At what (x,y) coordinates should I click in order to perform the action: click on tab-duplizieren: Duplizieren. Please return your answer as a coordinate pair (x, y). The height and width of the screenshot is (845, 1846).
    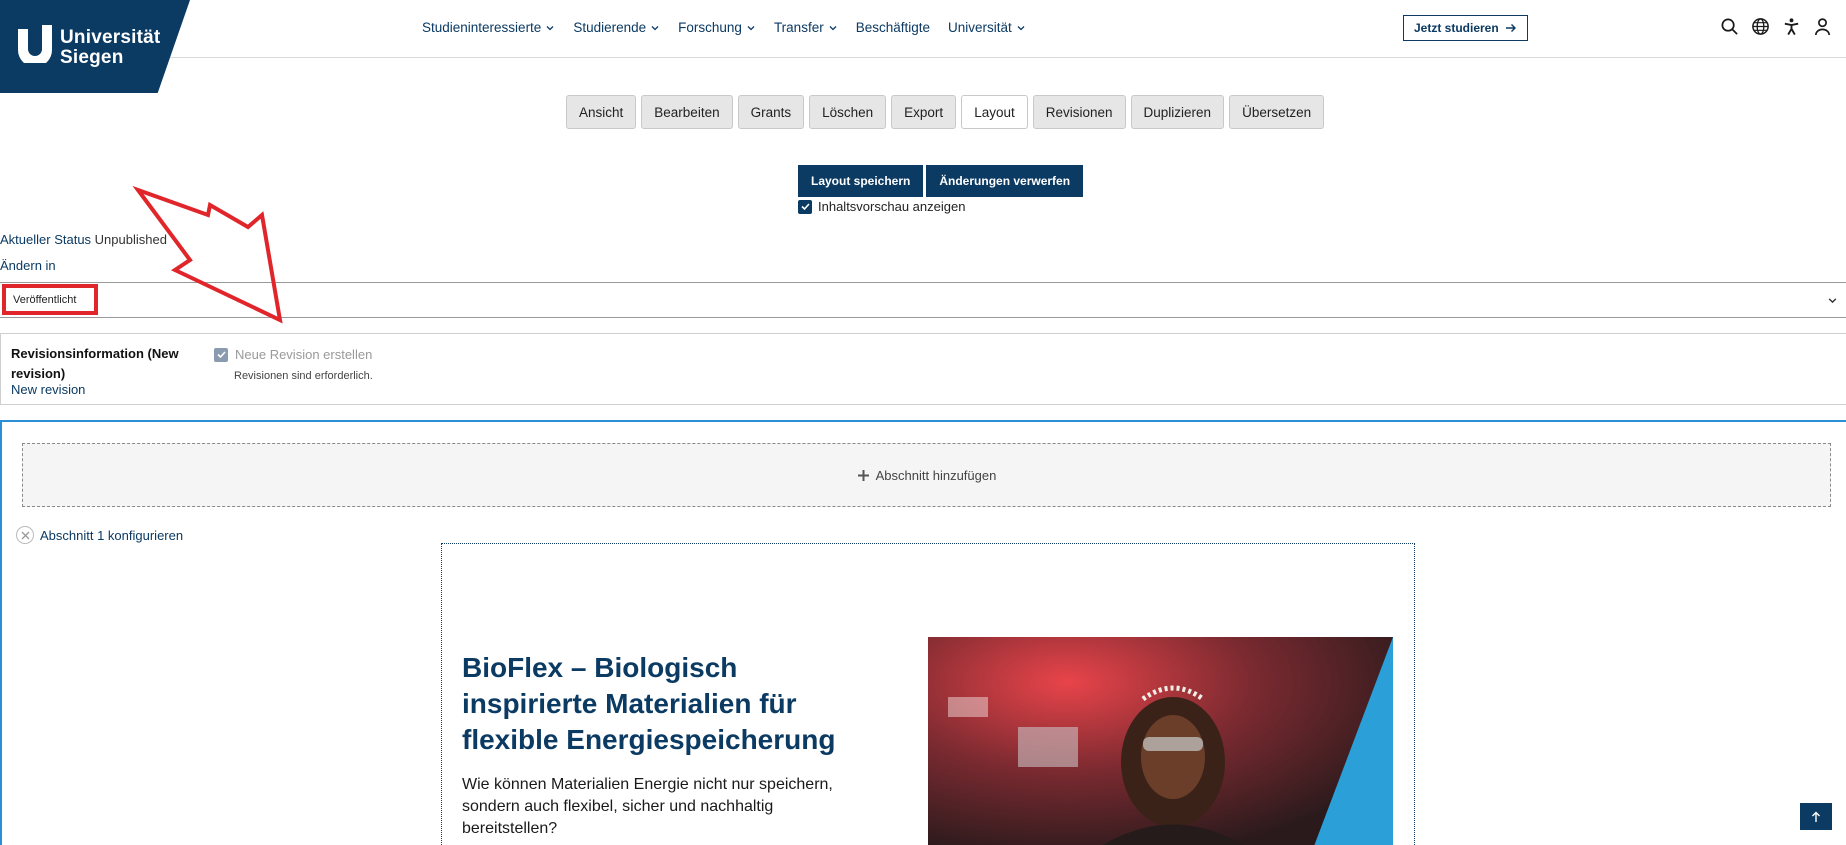
    Looking at the image, I should click on (1177, 112).